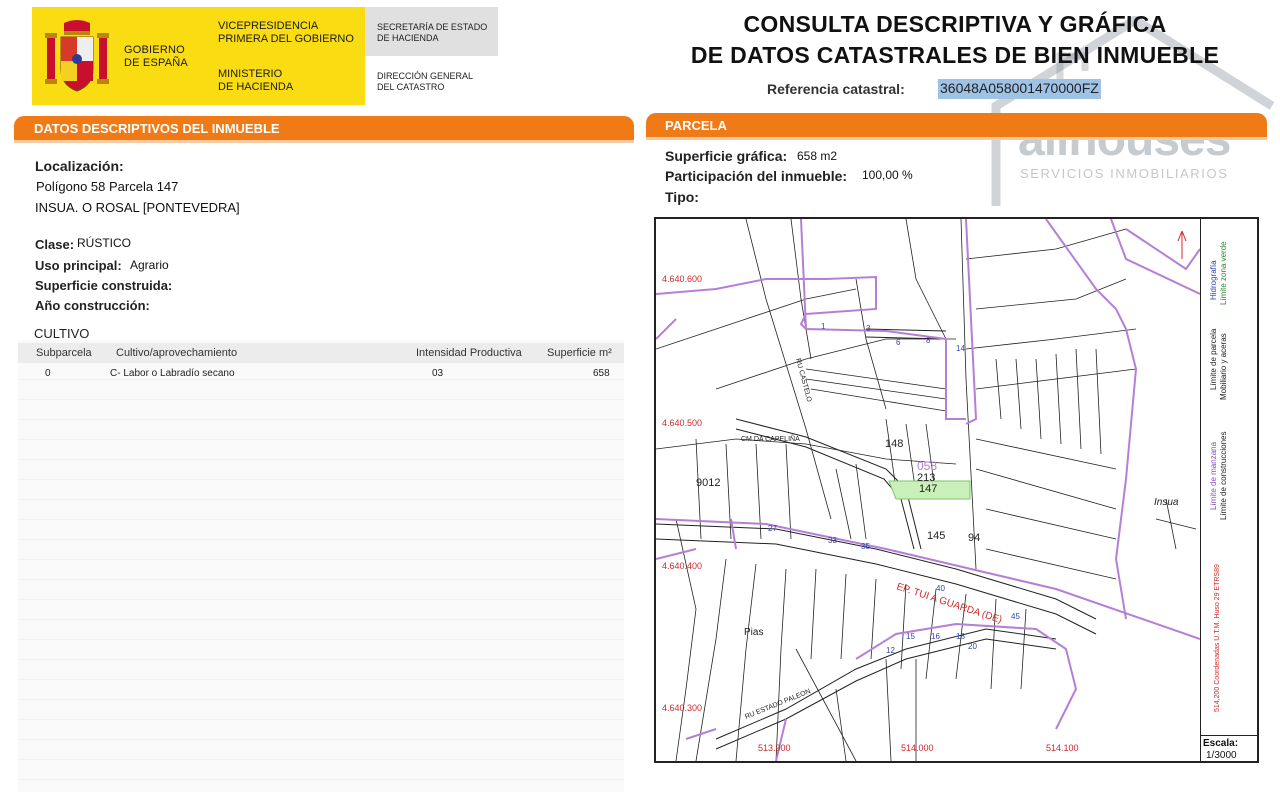 This screenshot has height=792, width=1280. Describe the element at coordinates (756, 176) in the screenshot. I see `participacion-label: Participación del inmueble:` at that location.